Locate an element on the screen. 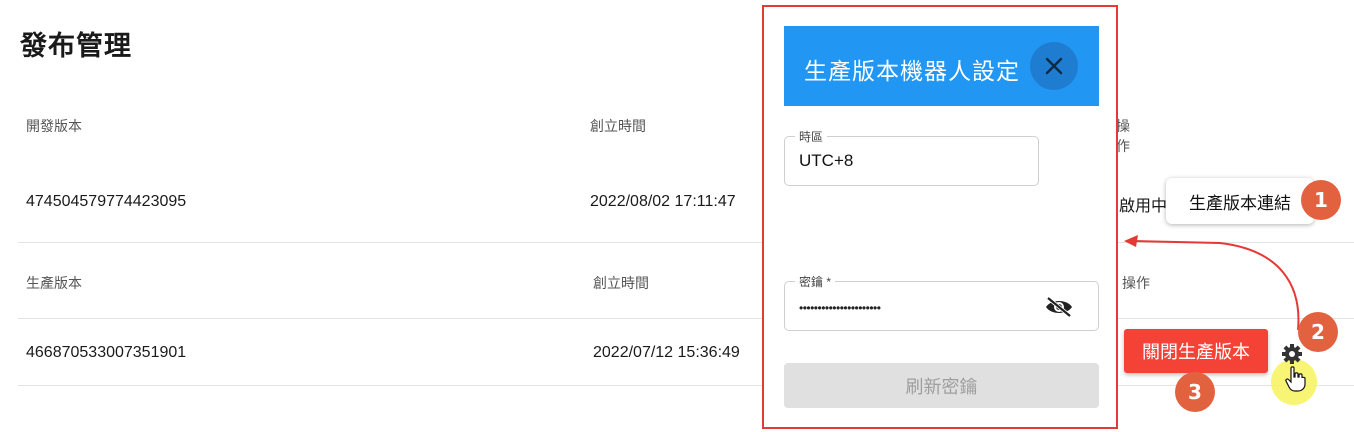 This screenshot has height=432, width=1354. dev-actions-header: 操作 is located at coordinates (1123, 136).